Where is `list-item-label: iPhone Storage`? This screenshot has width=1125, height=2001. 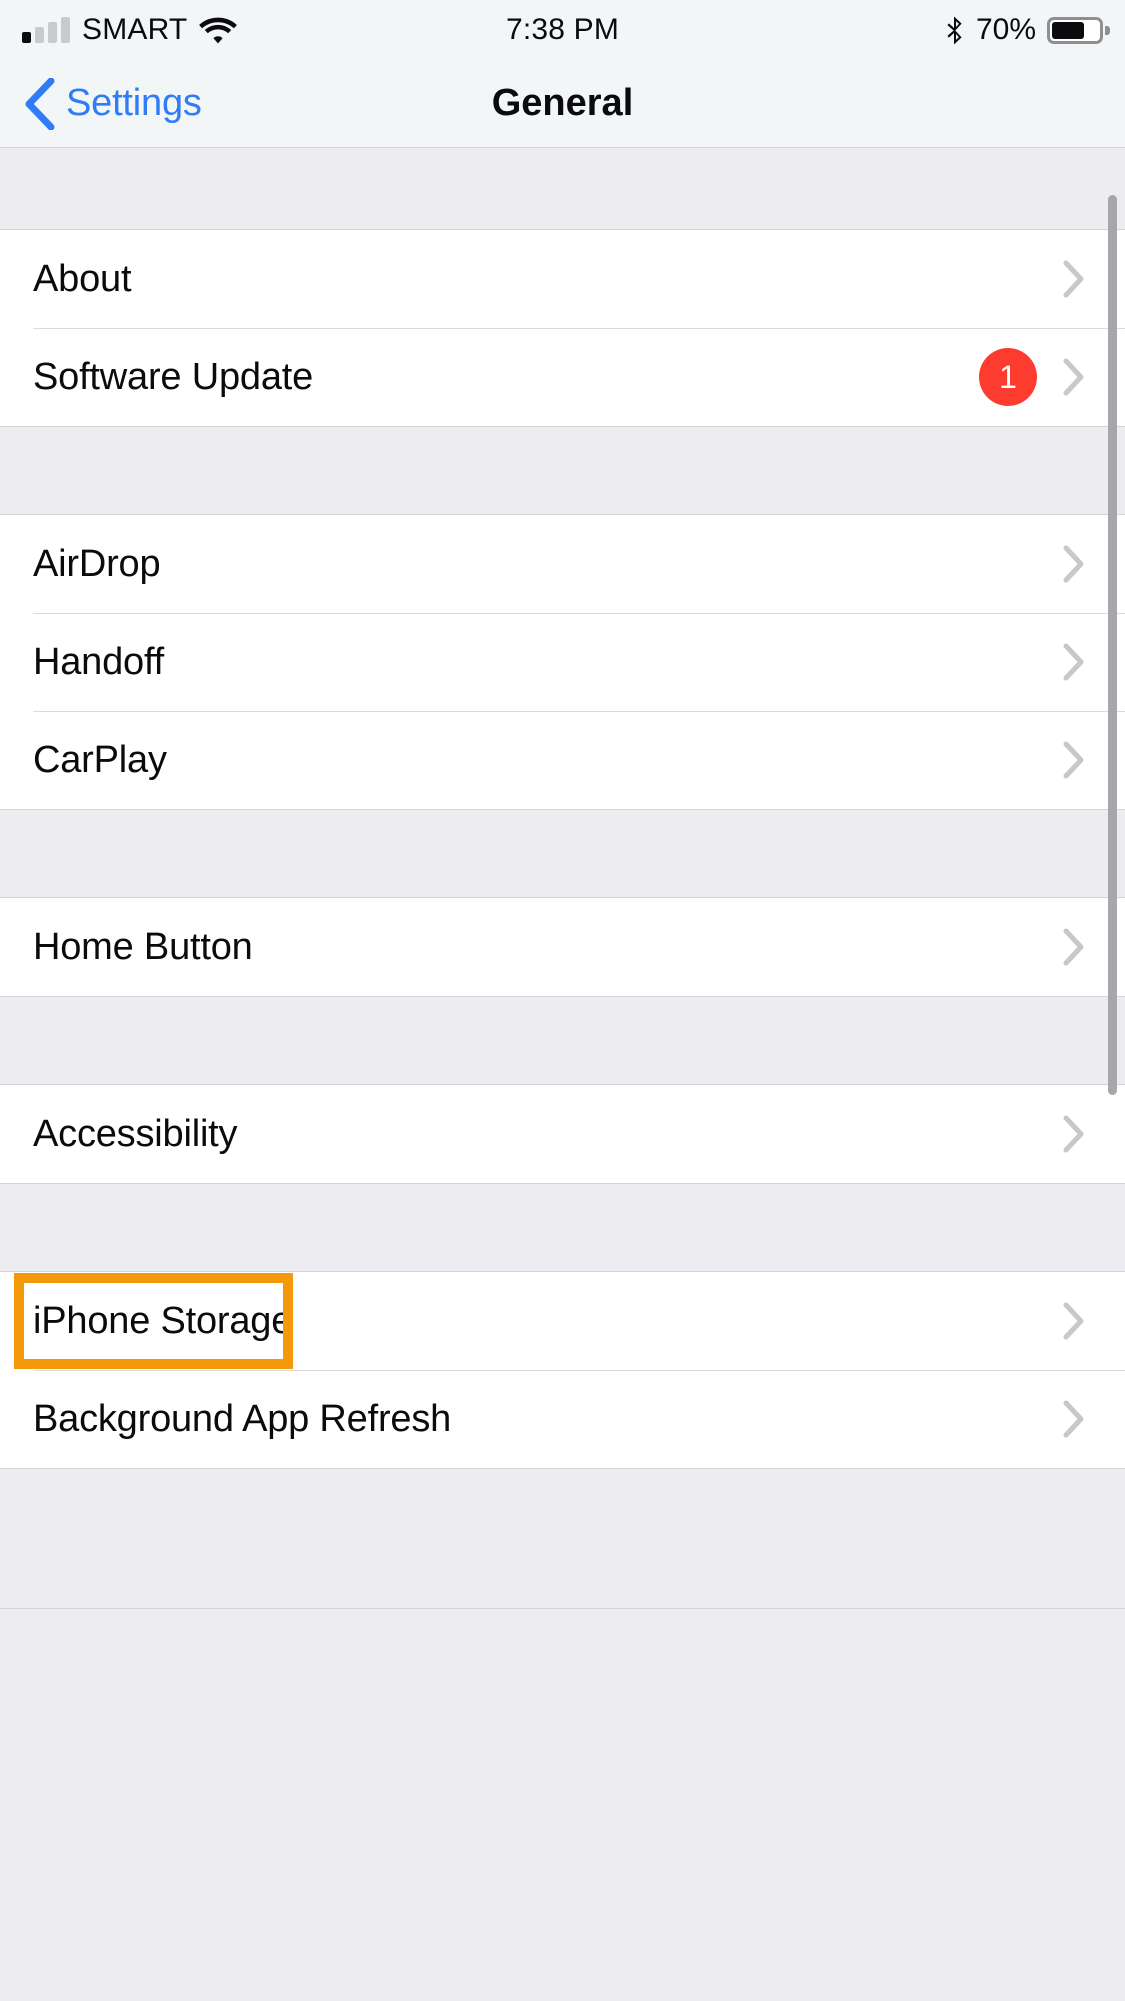
list-item-label: iPhone Storage is located at coordinates (163, 1320).